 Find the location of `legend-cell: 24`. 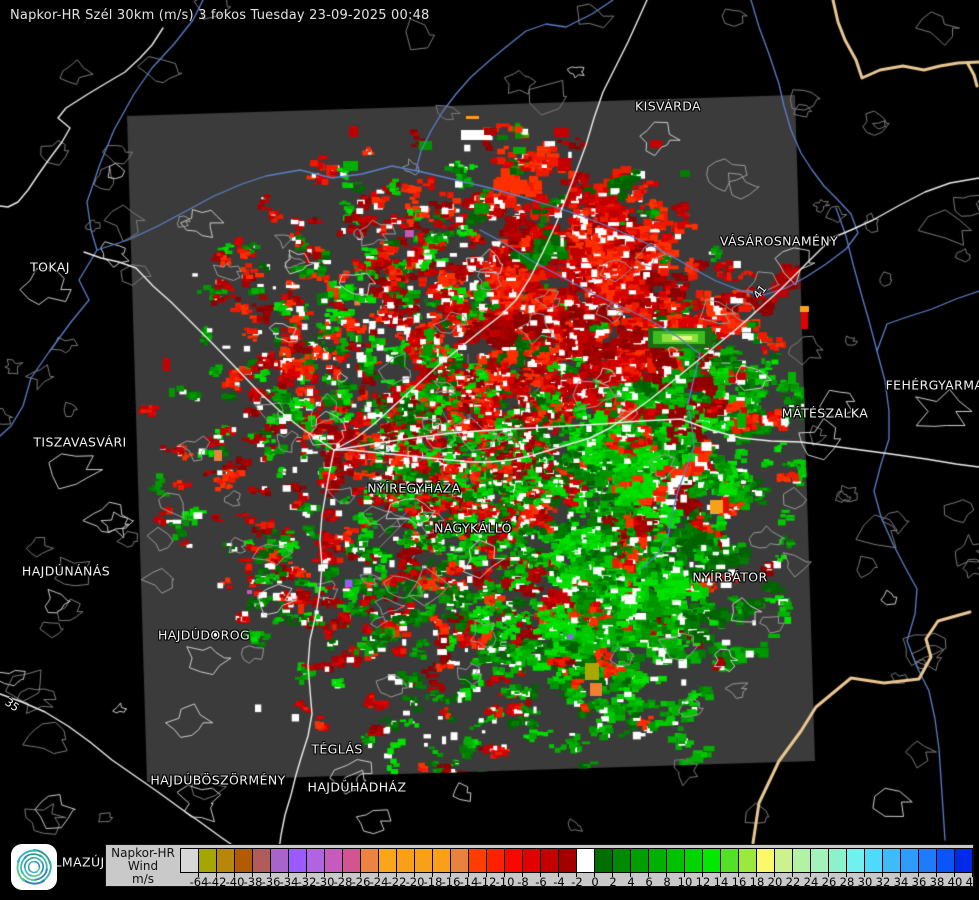

legend-cell: 24 is located at coordinates (805, 869).